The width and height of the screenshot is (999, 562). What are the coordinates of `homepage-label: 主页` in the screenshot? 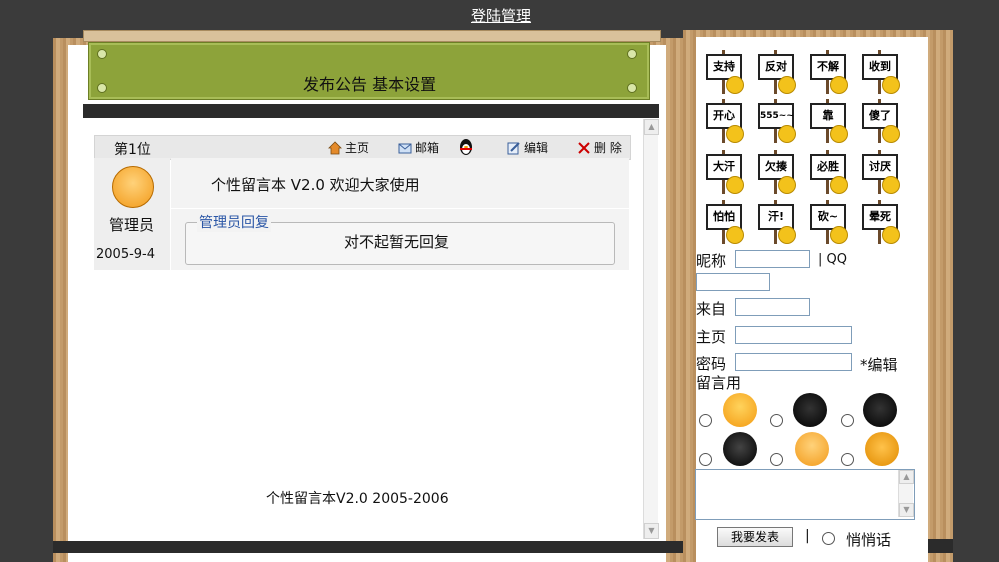 It's located at (711, 337).